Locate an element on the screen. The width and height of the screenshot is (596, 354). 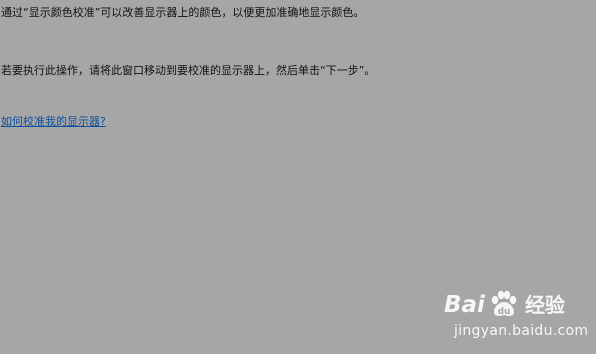
instruction-text: 若要执行此操作，请将此窗口移动到要校准的显示器上，然后单击“下一步”。 is located at coordinates (188, 70).